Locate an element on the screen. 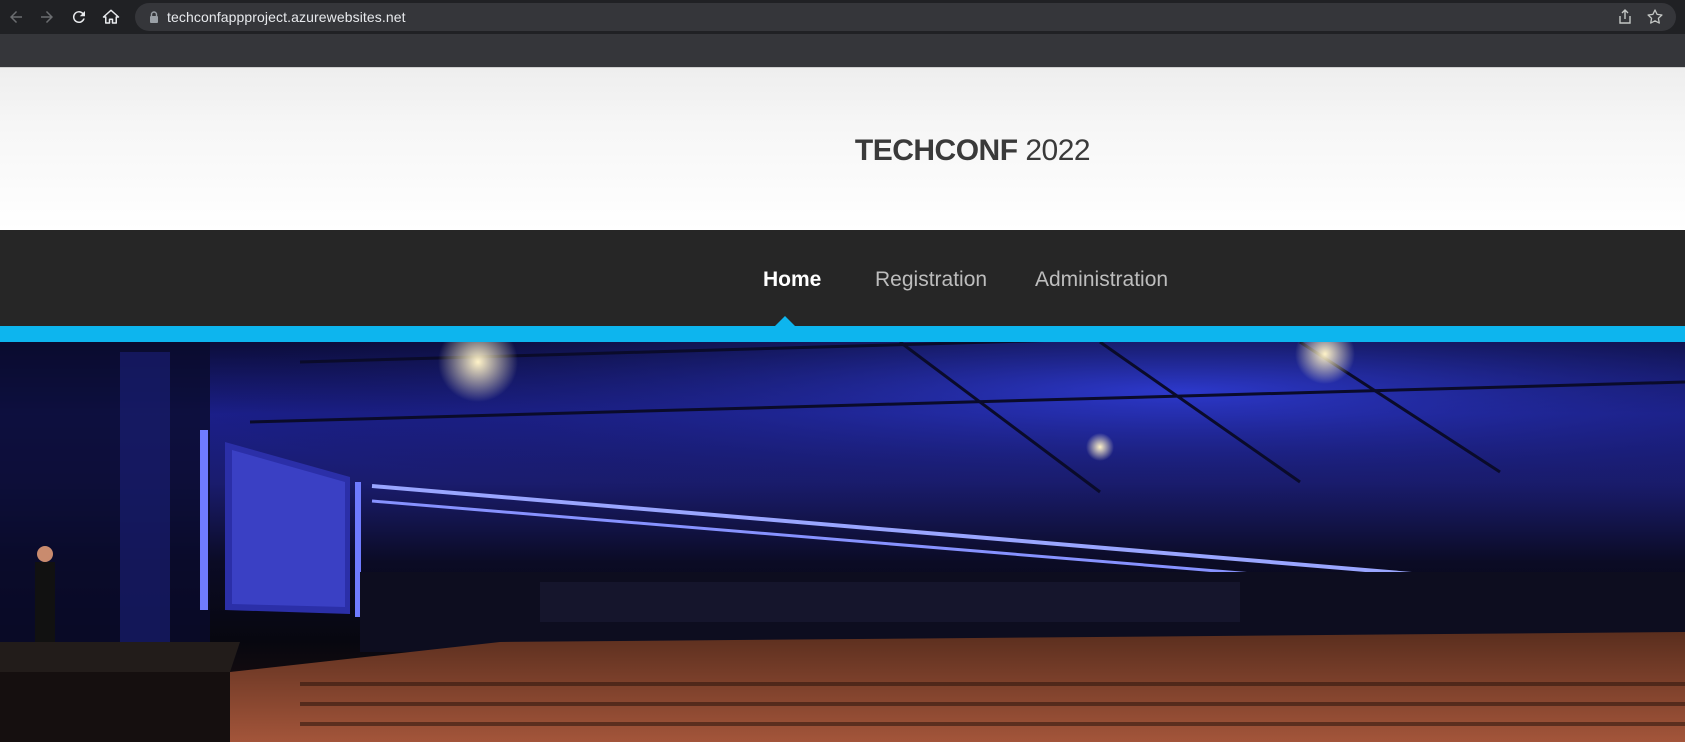 This screenshot has height=742, width=1685. accent-bar is located at coordinates (842, 334).